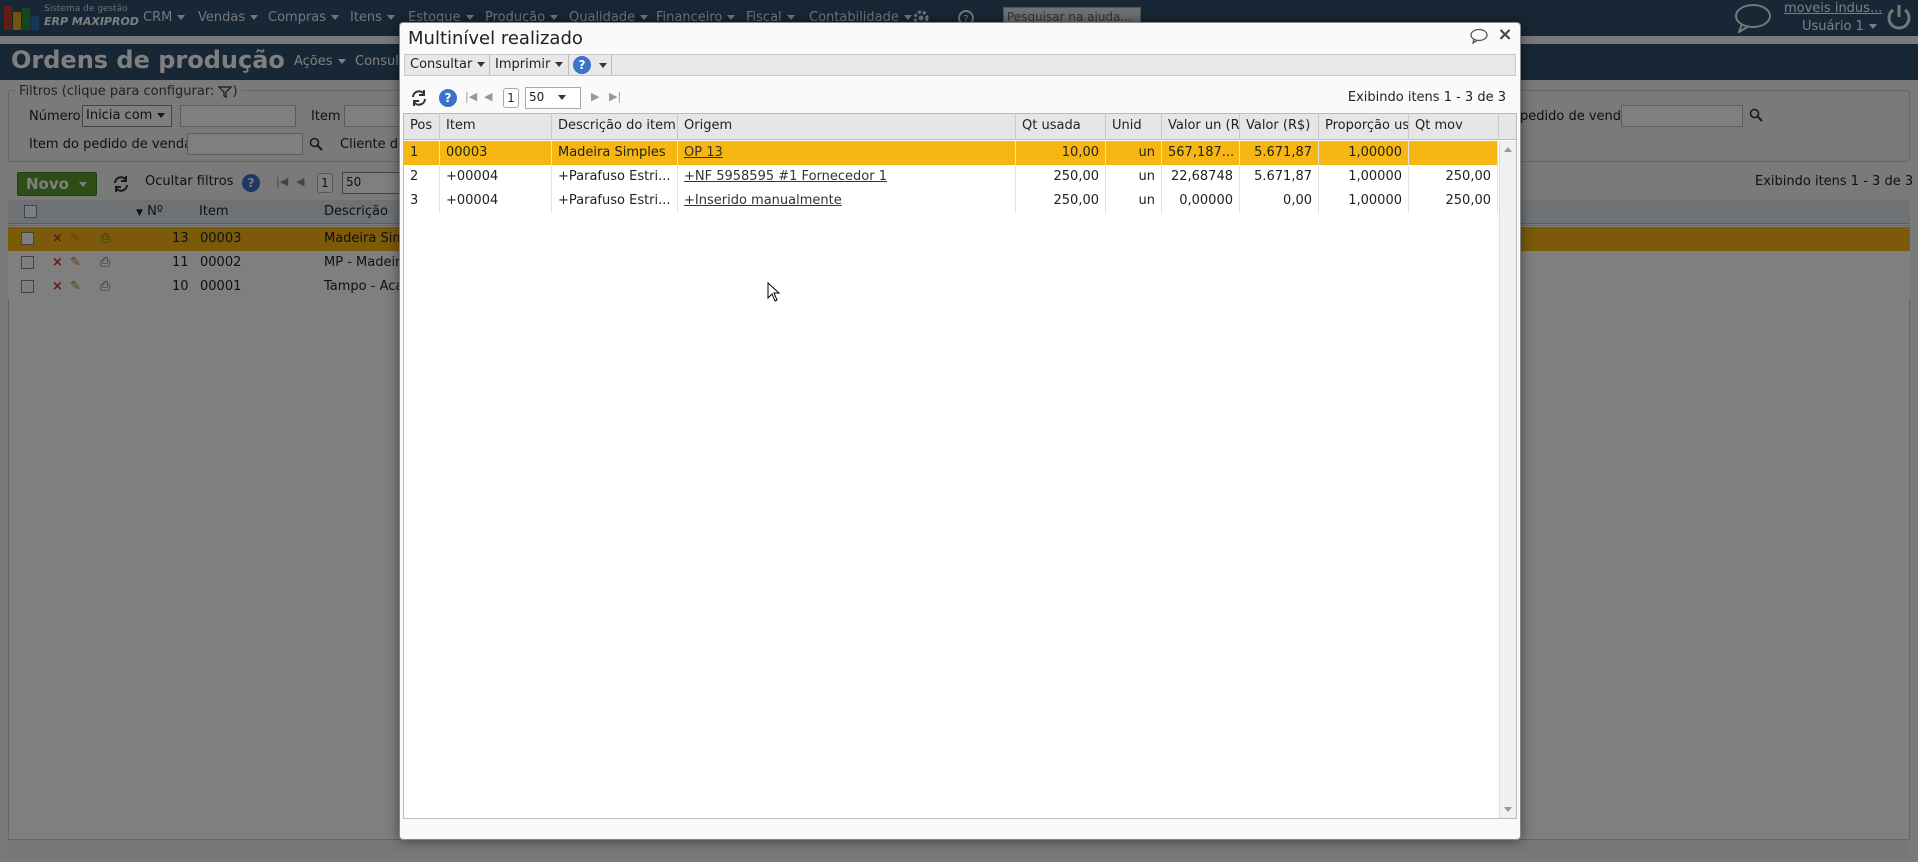  I want to click on vertical-scrollbar, so click(1507, 479).